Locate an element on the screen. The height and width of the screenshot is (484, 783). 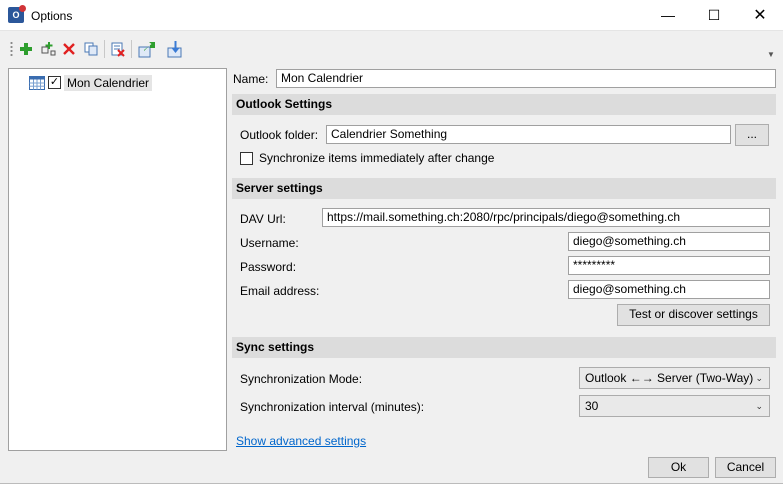
add-profile-button is located at coordinates (26, 49).